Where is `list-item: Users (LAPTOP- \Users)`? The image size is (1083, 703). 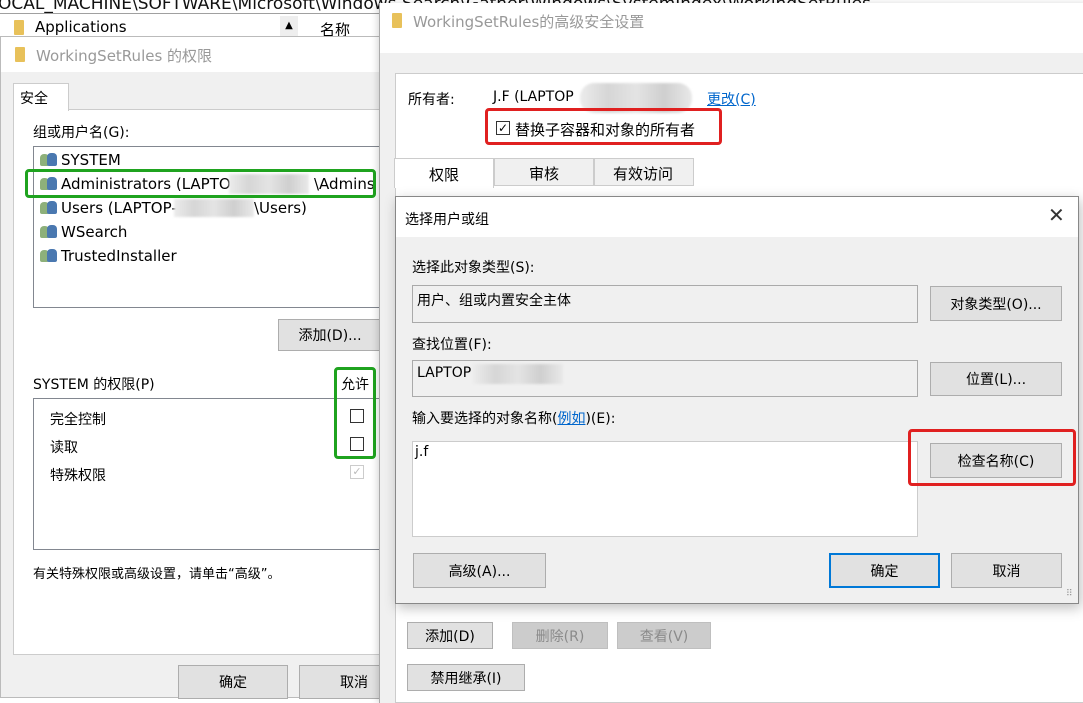
list-item: Users (LAPTOP- \Users) is located at coordinates (214, 208).